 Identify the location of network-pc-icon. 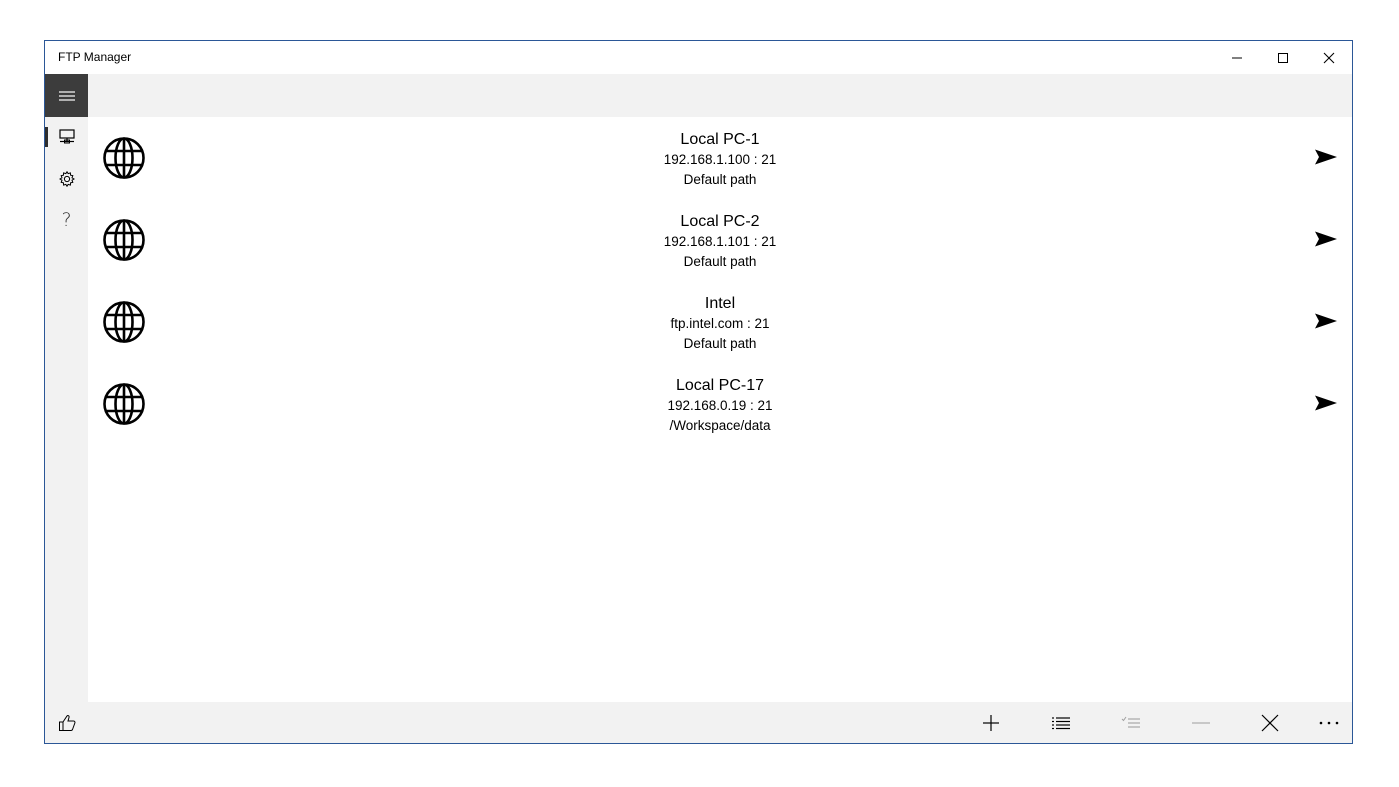
(66, 136).